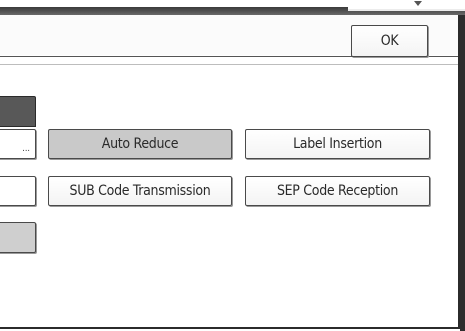  I want to click on header-divider-secondary, so click(229, 64).